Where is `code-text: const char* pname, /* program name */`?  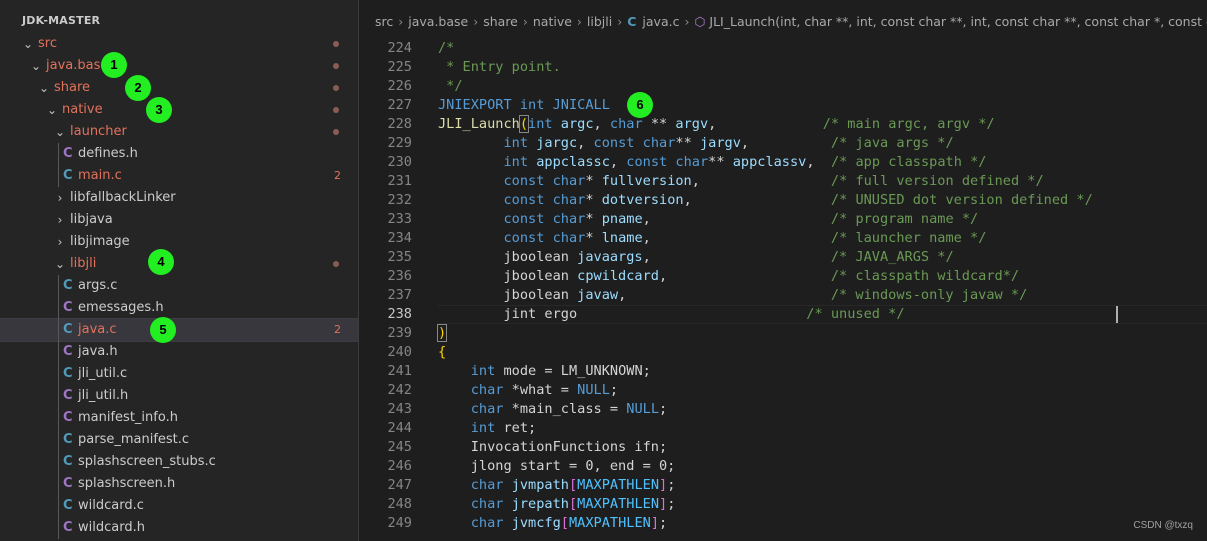
code-text: const char* pname, /* program name */ is located at coordinates (708, 219).